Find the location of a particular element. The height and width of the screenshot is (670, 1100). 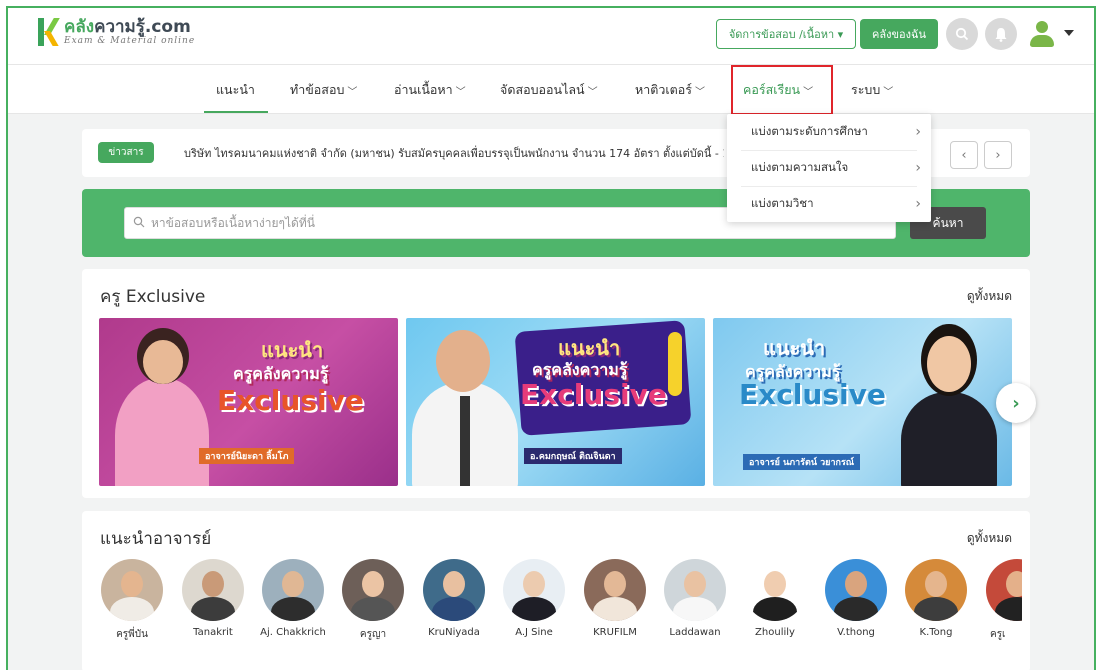

logo-tagline: Exam & Material online is located at coordinates (130, 41).